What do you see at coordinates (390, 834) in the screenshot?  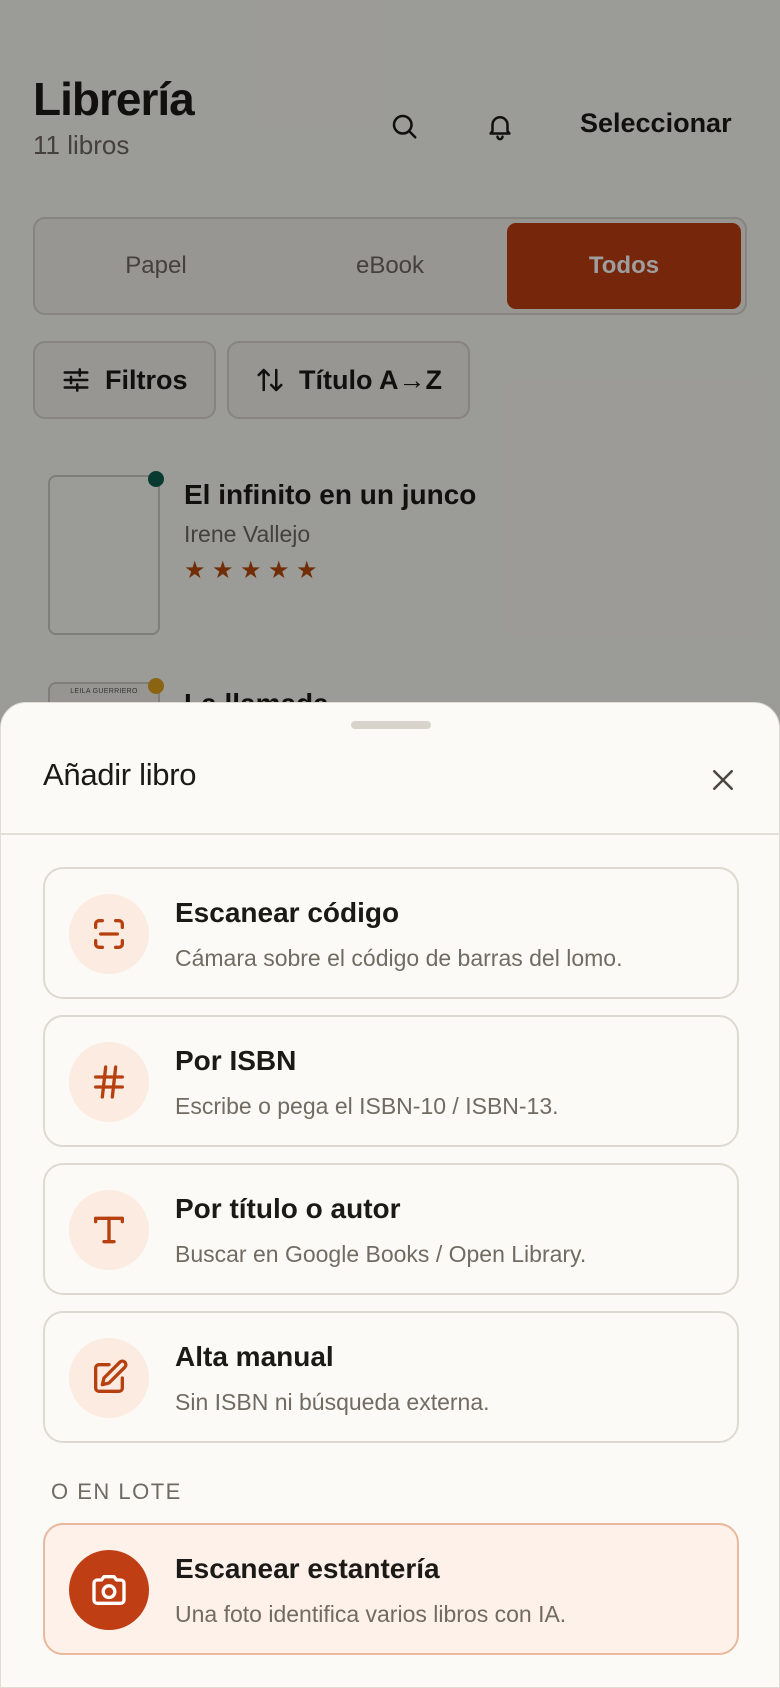 I see `divider` at bounding box center [390, 834].